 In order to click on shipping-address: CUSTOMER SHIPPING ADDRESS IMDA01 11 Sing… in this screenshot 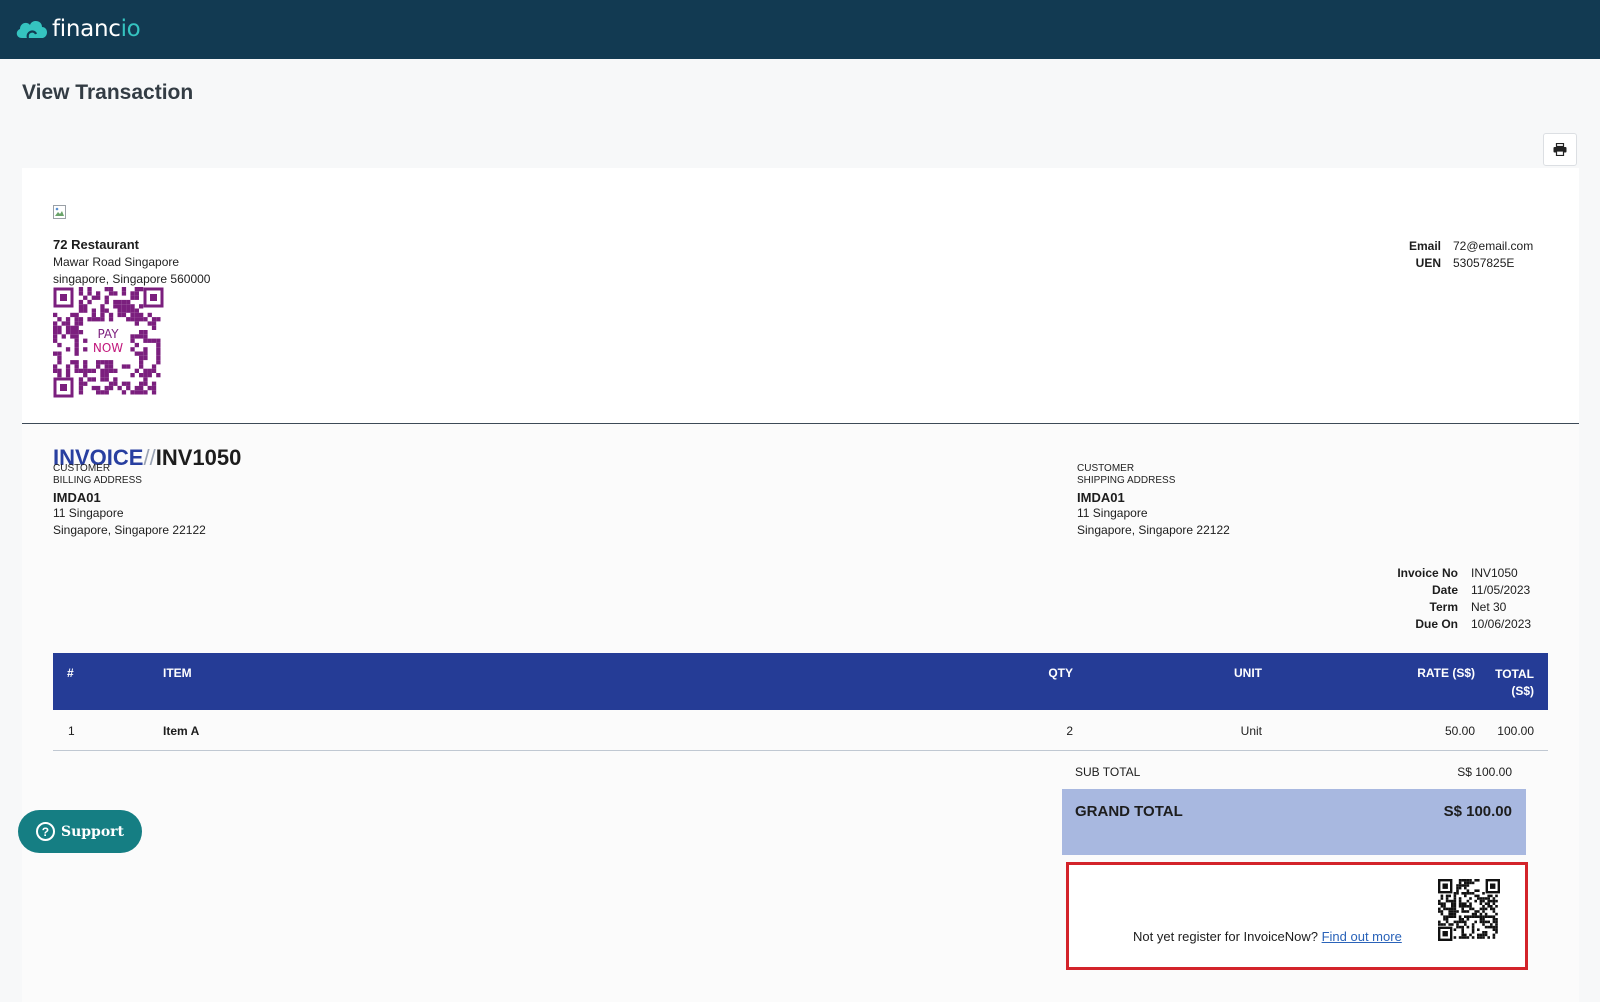, I will do `click(1153, 500)`.